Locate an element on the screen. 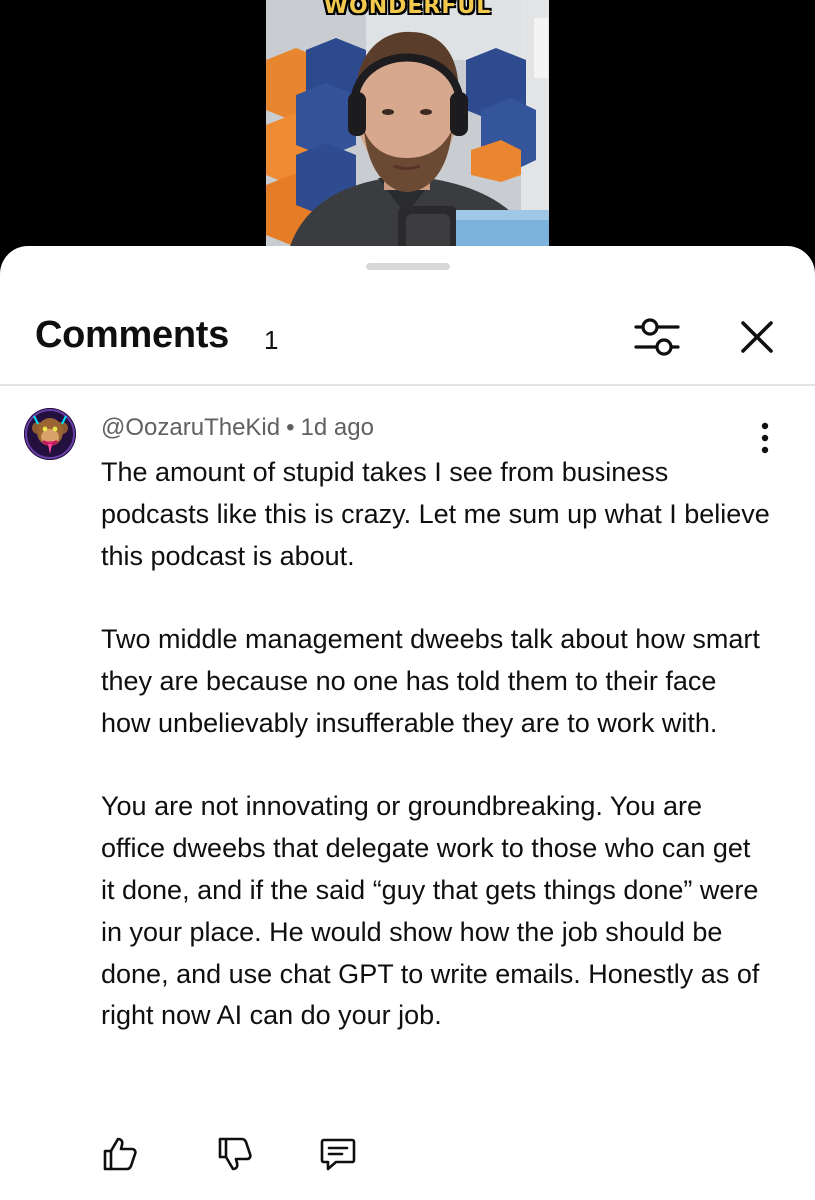 This screenshot has width=815, height=1200. thumb-up-icon is located at coordinates (120, 1154).